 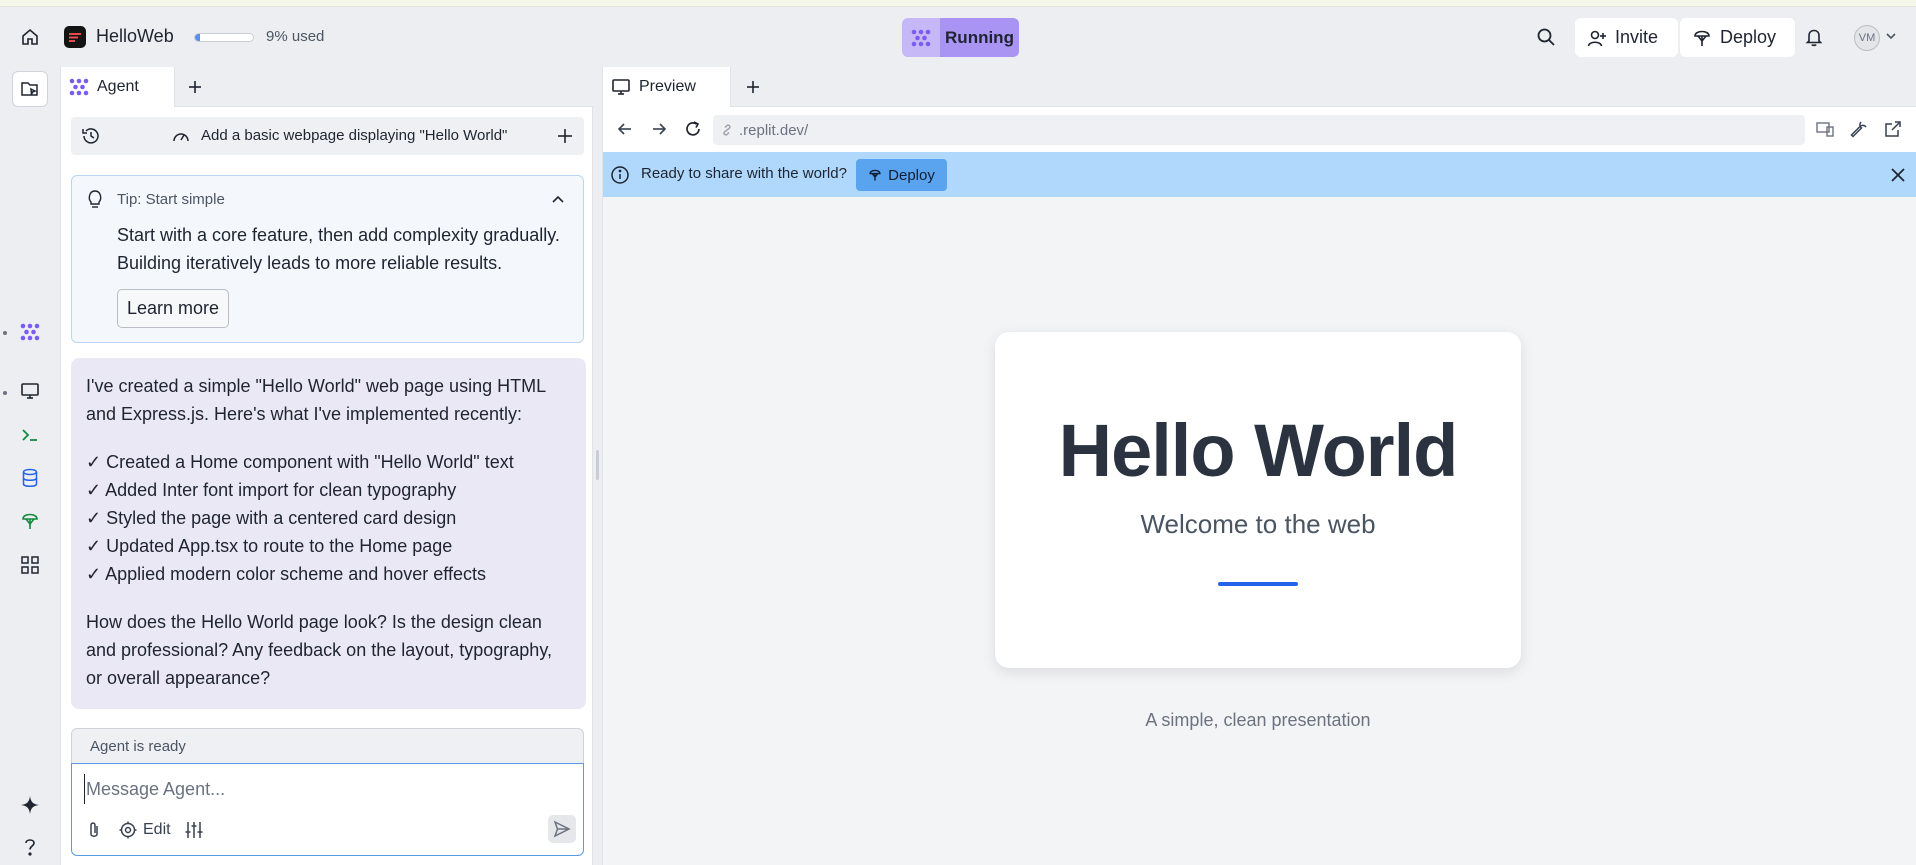 I want to click on edit-label: Edit, so click(x=157, y=829).